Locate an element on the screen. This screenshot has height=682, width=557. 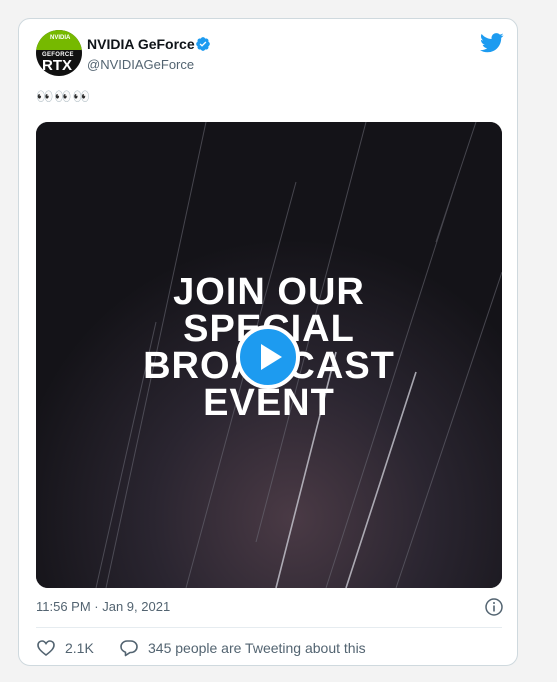
play-icon is located at coordinates (268, 357).